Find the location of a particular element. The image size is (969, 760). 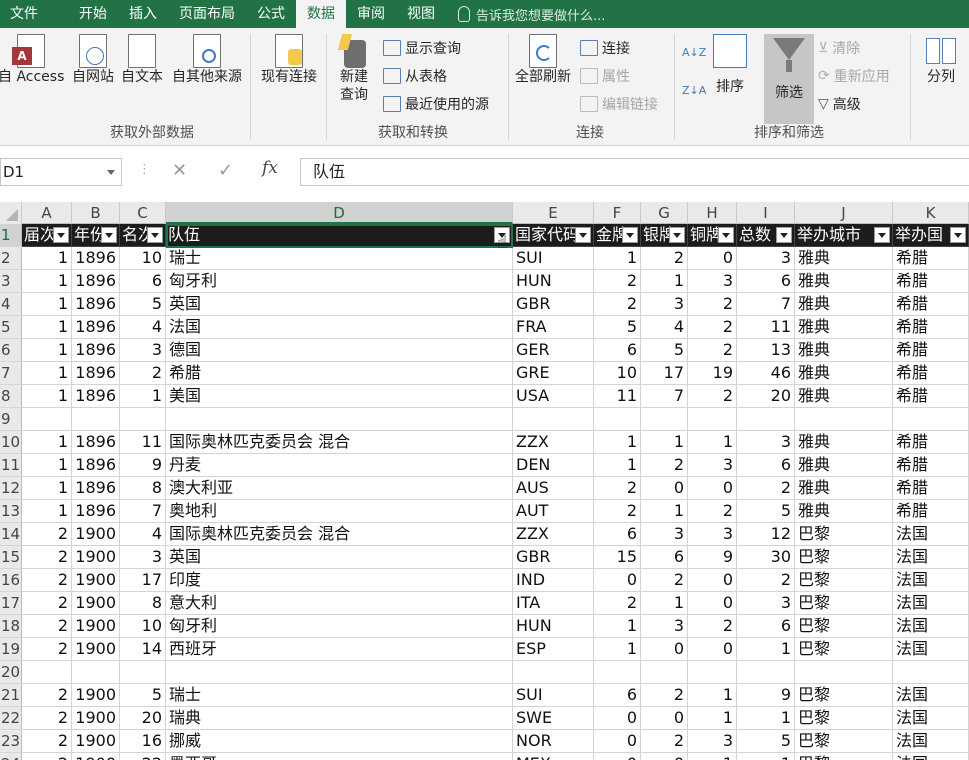

tab-insert: 插入 is located at coordinates (143, 14).